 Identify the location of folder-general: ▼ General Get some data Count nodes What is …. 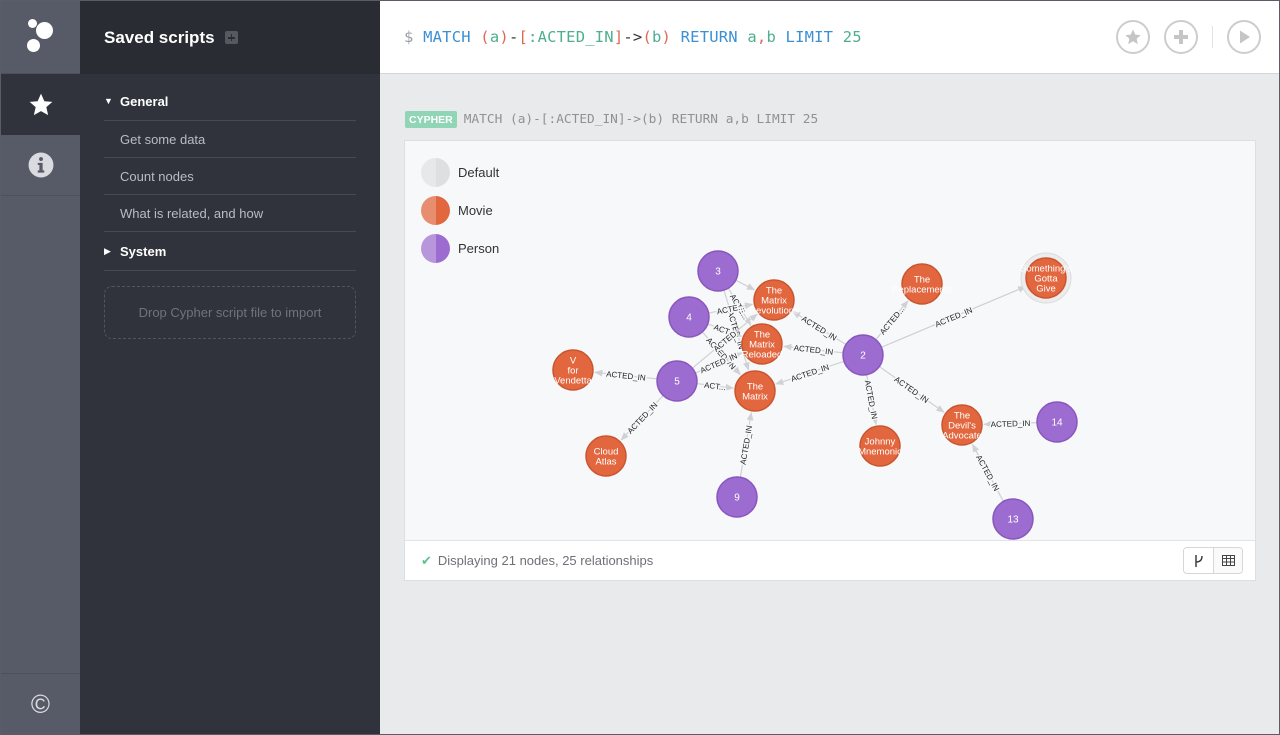
(230, 157).